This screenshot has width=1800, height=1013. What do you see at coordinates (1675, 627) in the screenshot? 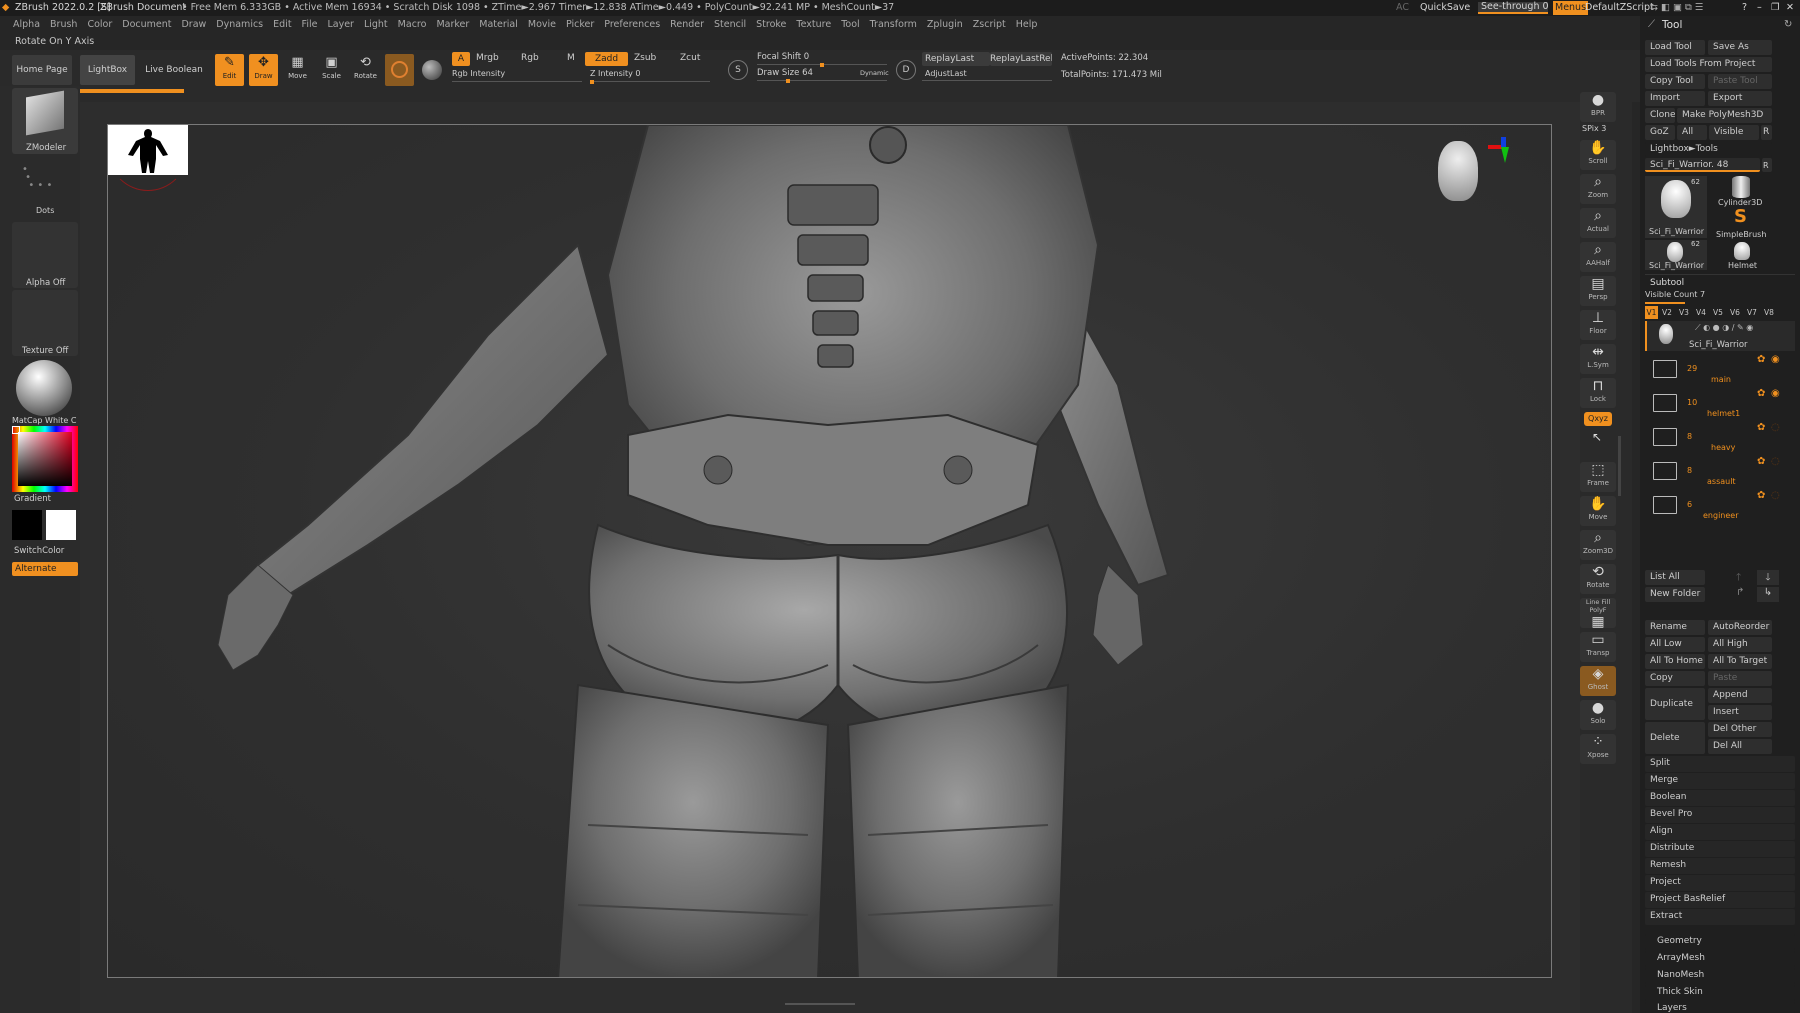
I see `rename-button: Rename` at bounding box center [1675, 627].